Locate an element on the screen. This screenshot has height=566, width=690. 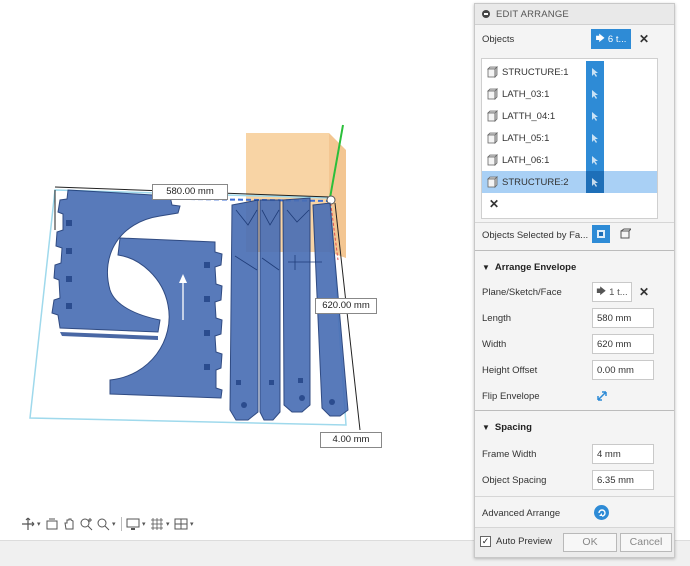
length-label: Length is located at coordinates (497, 318).